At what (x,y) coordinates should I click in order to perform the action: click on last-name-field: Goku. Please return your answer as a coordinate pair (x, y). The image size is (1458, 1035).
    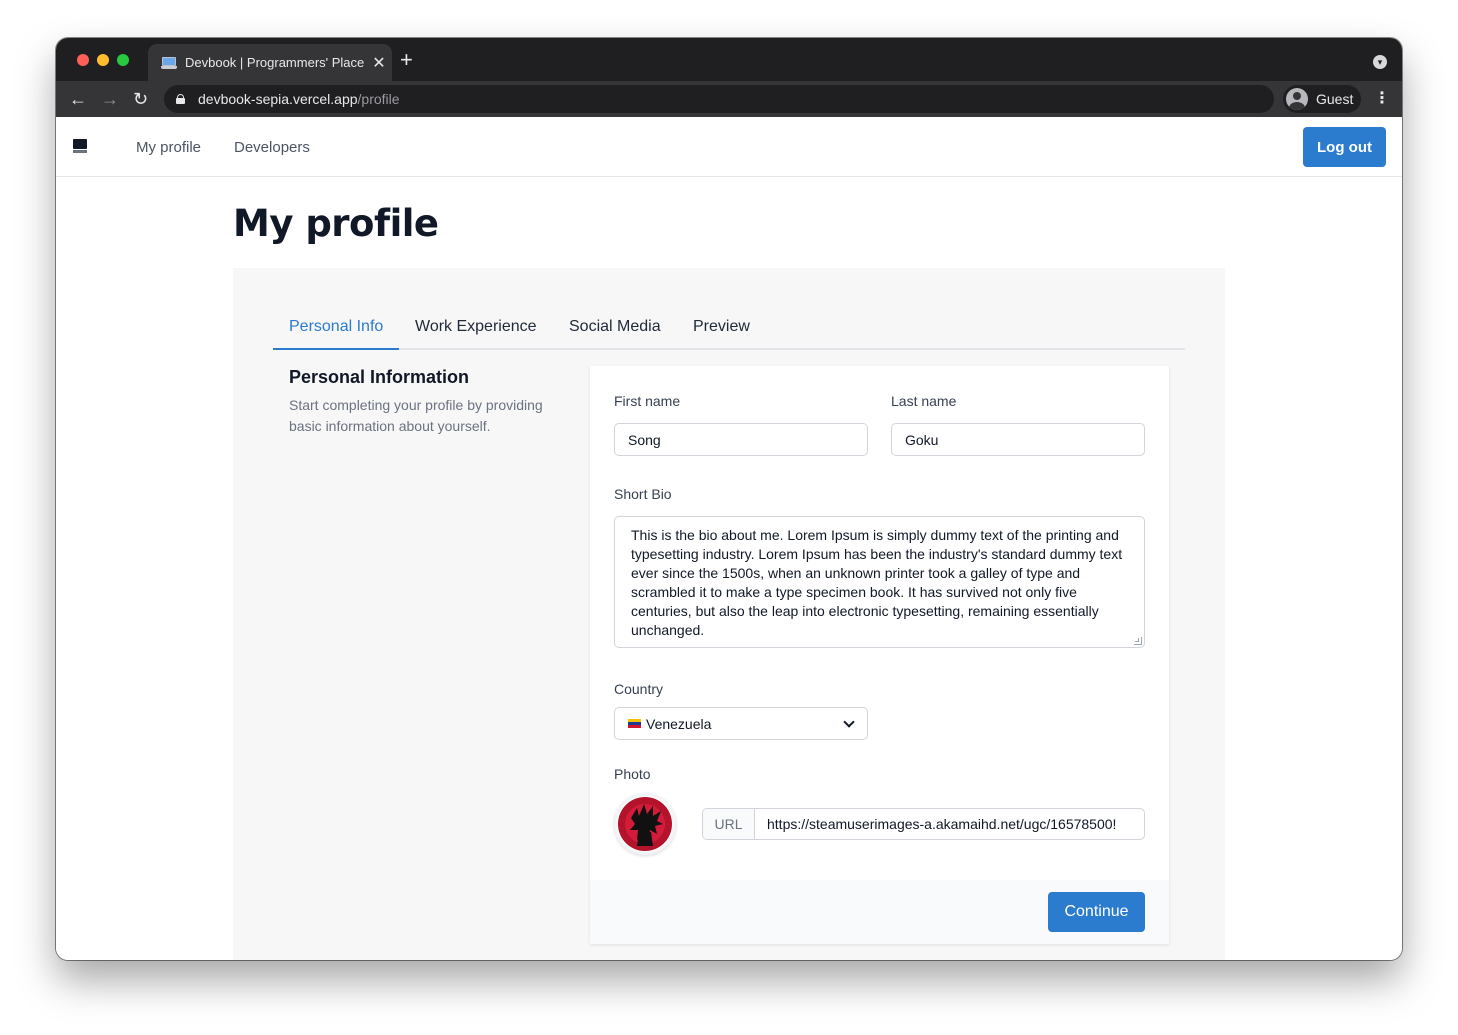
    Looking at the image, I should click on (1018, 439).